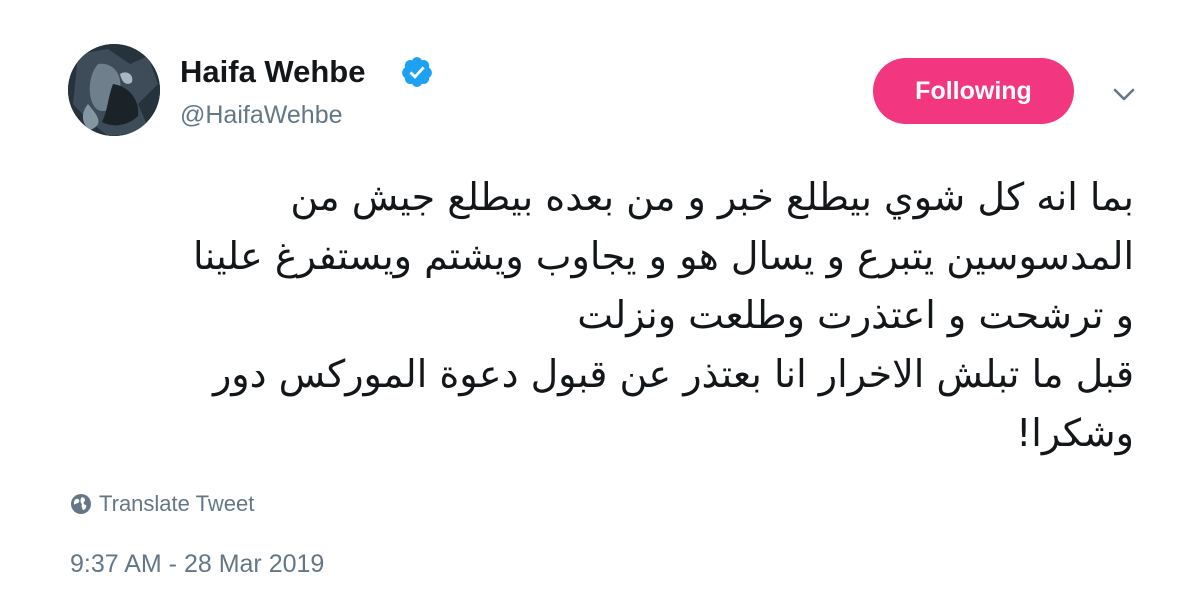 The image size is (1200, 592). What do you see at coordinates (855, 315) in the screenshot?
I see `tweet-line: و ترشحت و اعتذرت وطلعت ونزلت` at bounding box center [855, 315].